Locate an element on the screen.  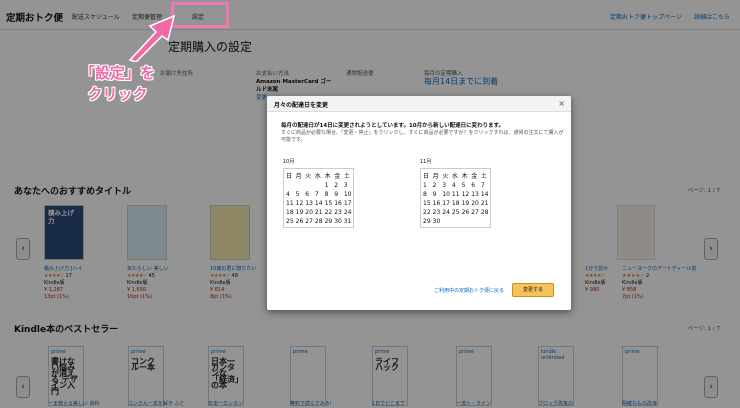
calendar-week-row: 18 19 20 21 22 23 24 is located at coordinates (318, 212).